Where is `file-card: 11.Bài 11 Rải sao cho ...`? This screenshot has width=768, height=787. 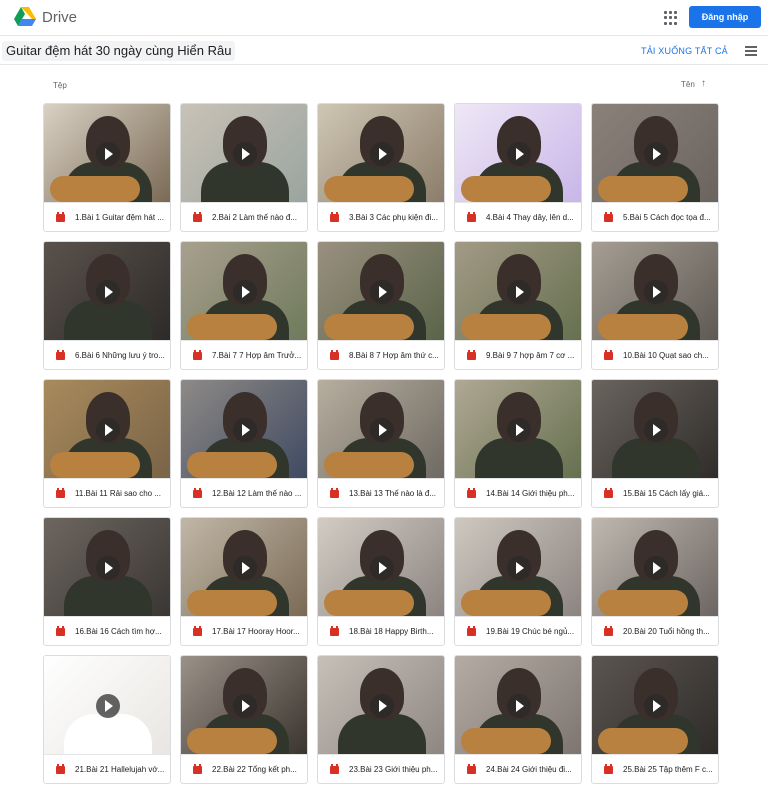
file-card: 11.Bài 11 Rải sao cho ... is located at coordinates (107, 443).